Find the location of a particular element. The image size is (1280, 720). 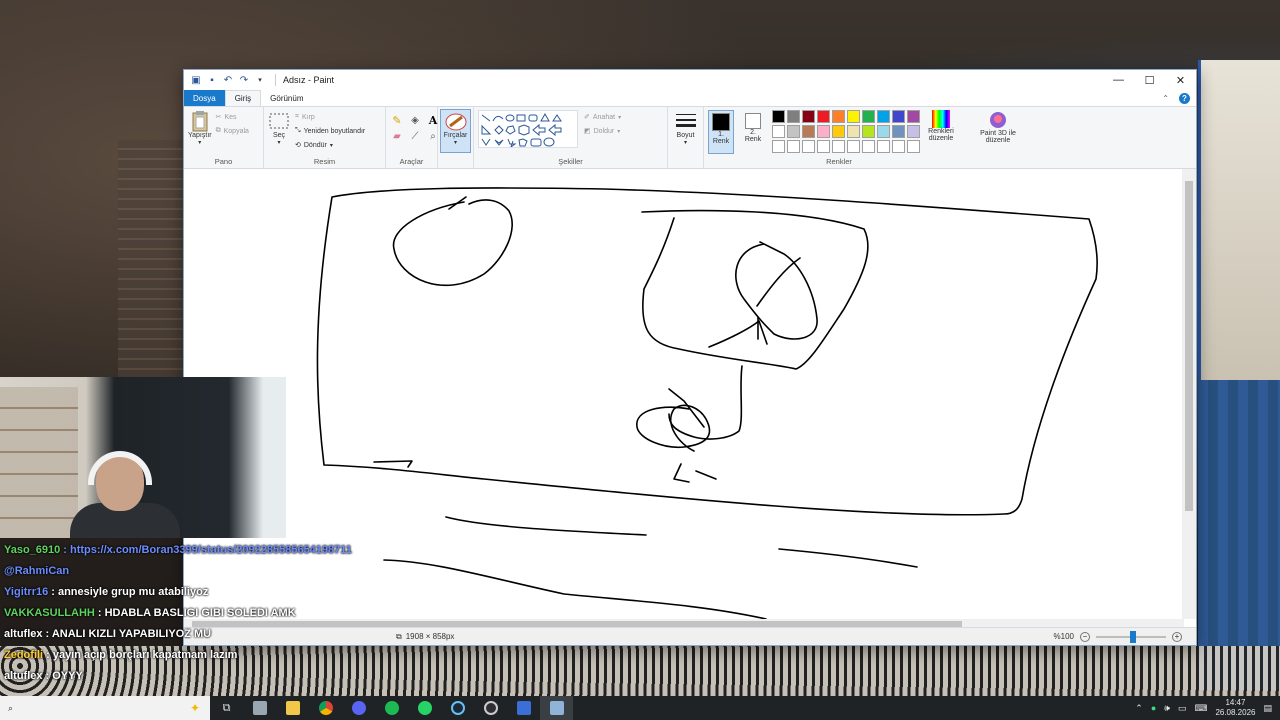

language-icon: ⌨ is located at coordinates (1200, 708).